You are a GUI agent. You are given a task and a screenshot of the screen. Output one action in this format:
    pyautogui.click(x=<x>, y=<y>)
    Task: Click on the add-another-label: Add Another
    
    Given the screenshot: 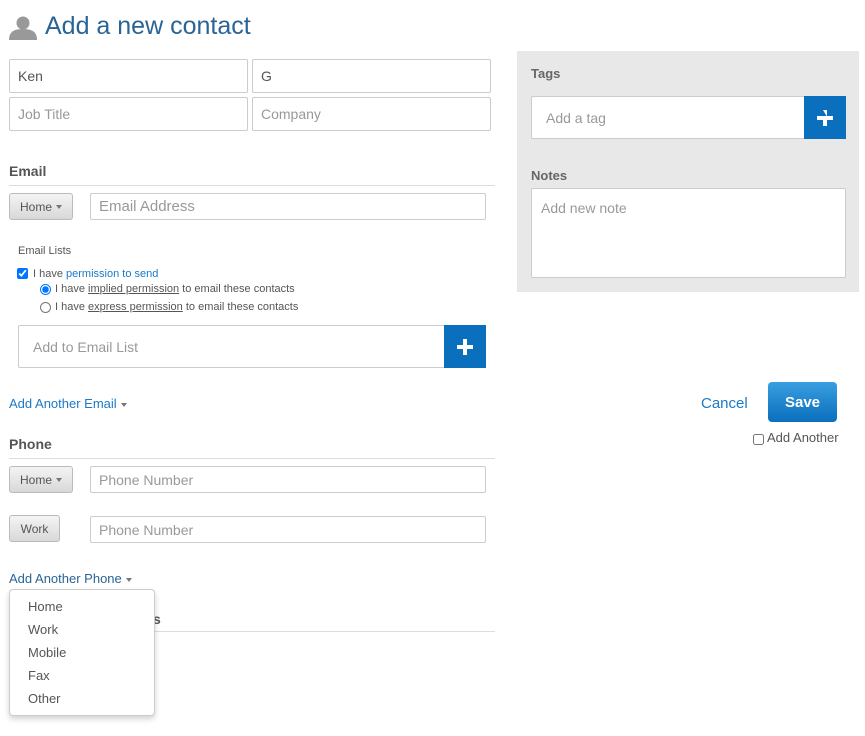 What is the action you would take?
    pyautogui.click(x=803, y=437)
    